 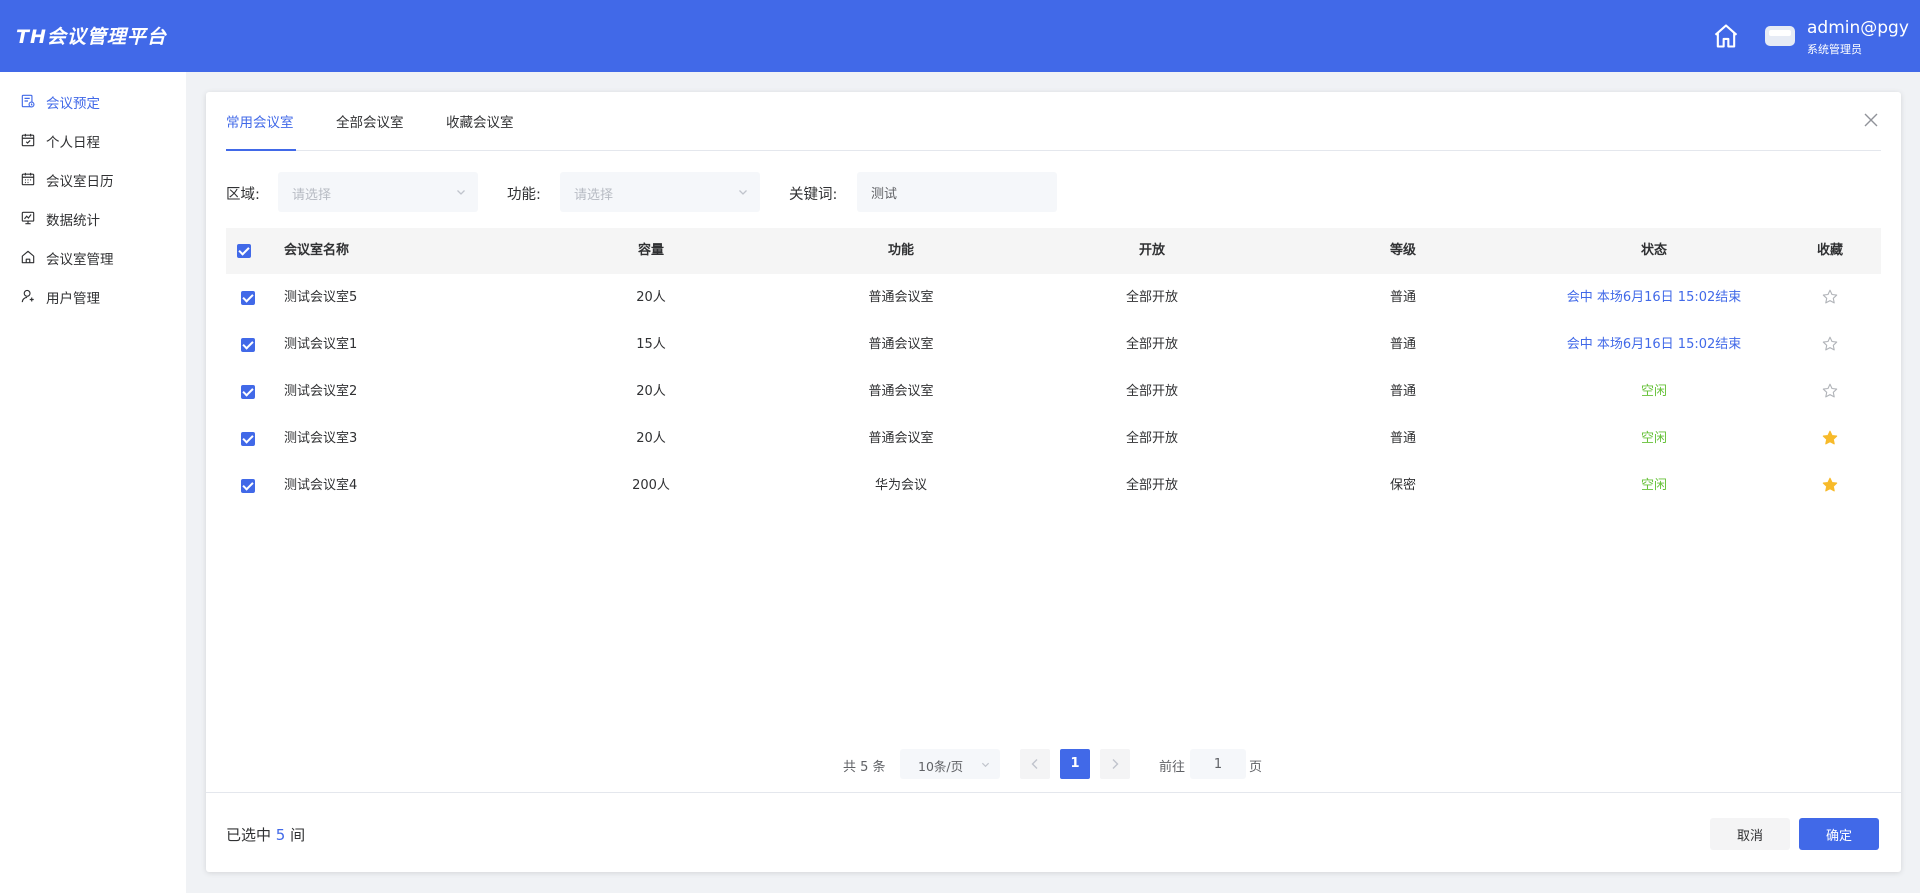 I want to click on active-tab-indicator, so click(x=261, y=150).